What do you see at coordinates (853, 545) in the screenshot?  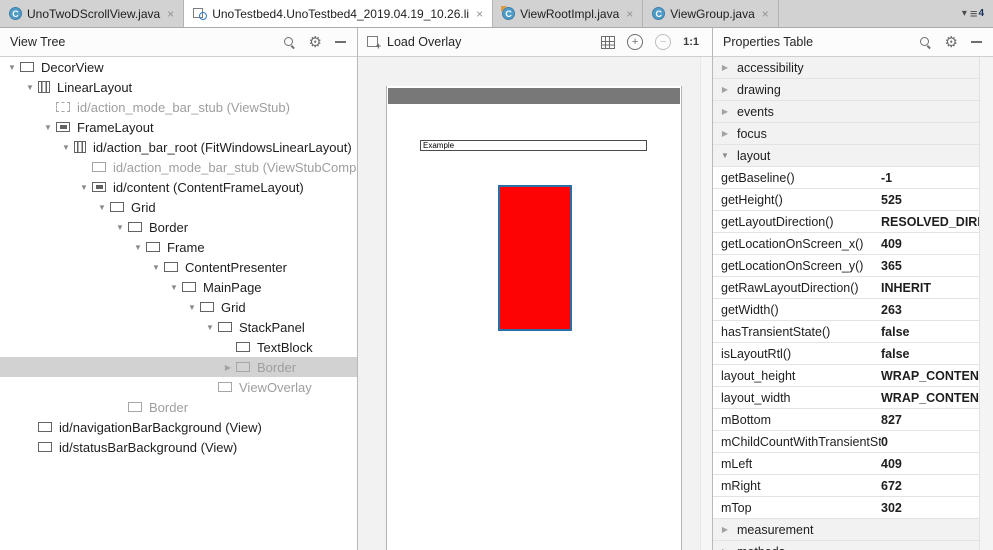 I see `property-section: methods` at bounding box center [853, 545].